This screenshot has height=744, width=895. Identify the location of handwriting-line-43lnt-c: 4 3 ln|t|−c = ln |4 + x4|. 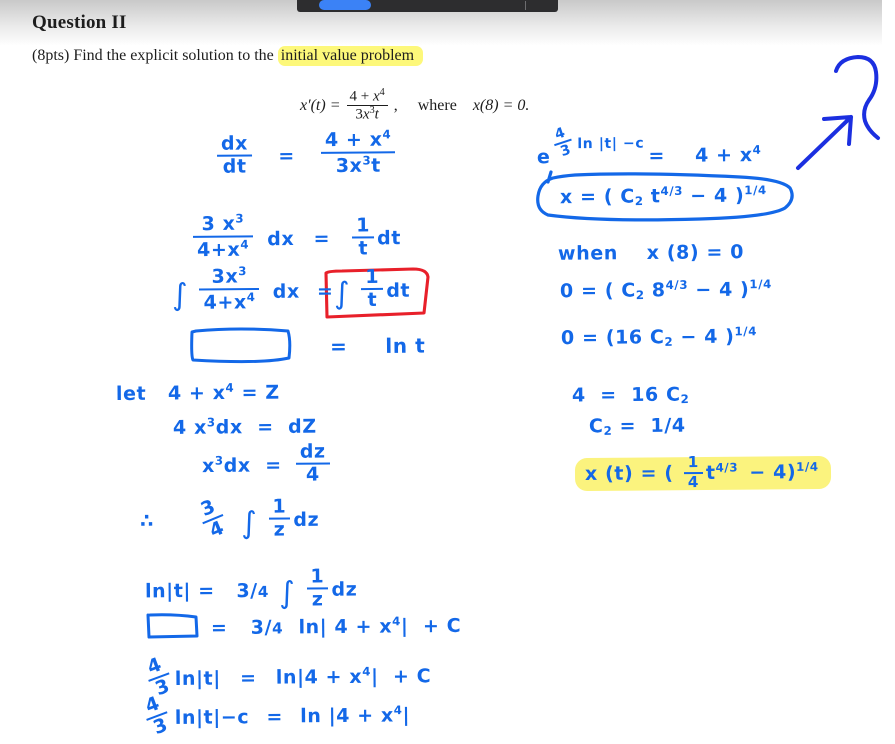
(275, 715).